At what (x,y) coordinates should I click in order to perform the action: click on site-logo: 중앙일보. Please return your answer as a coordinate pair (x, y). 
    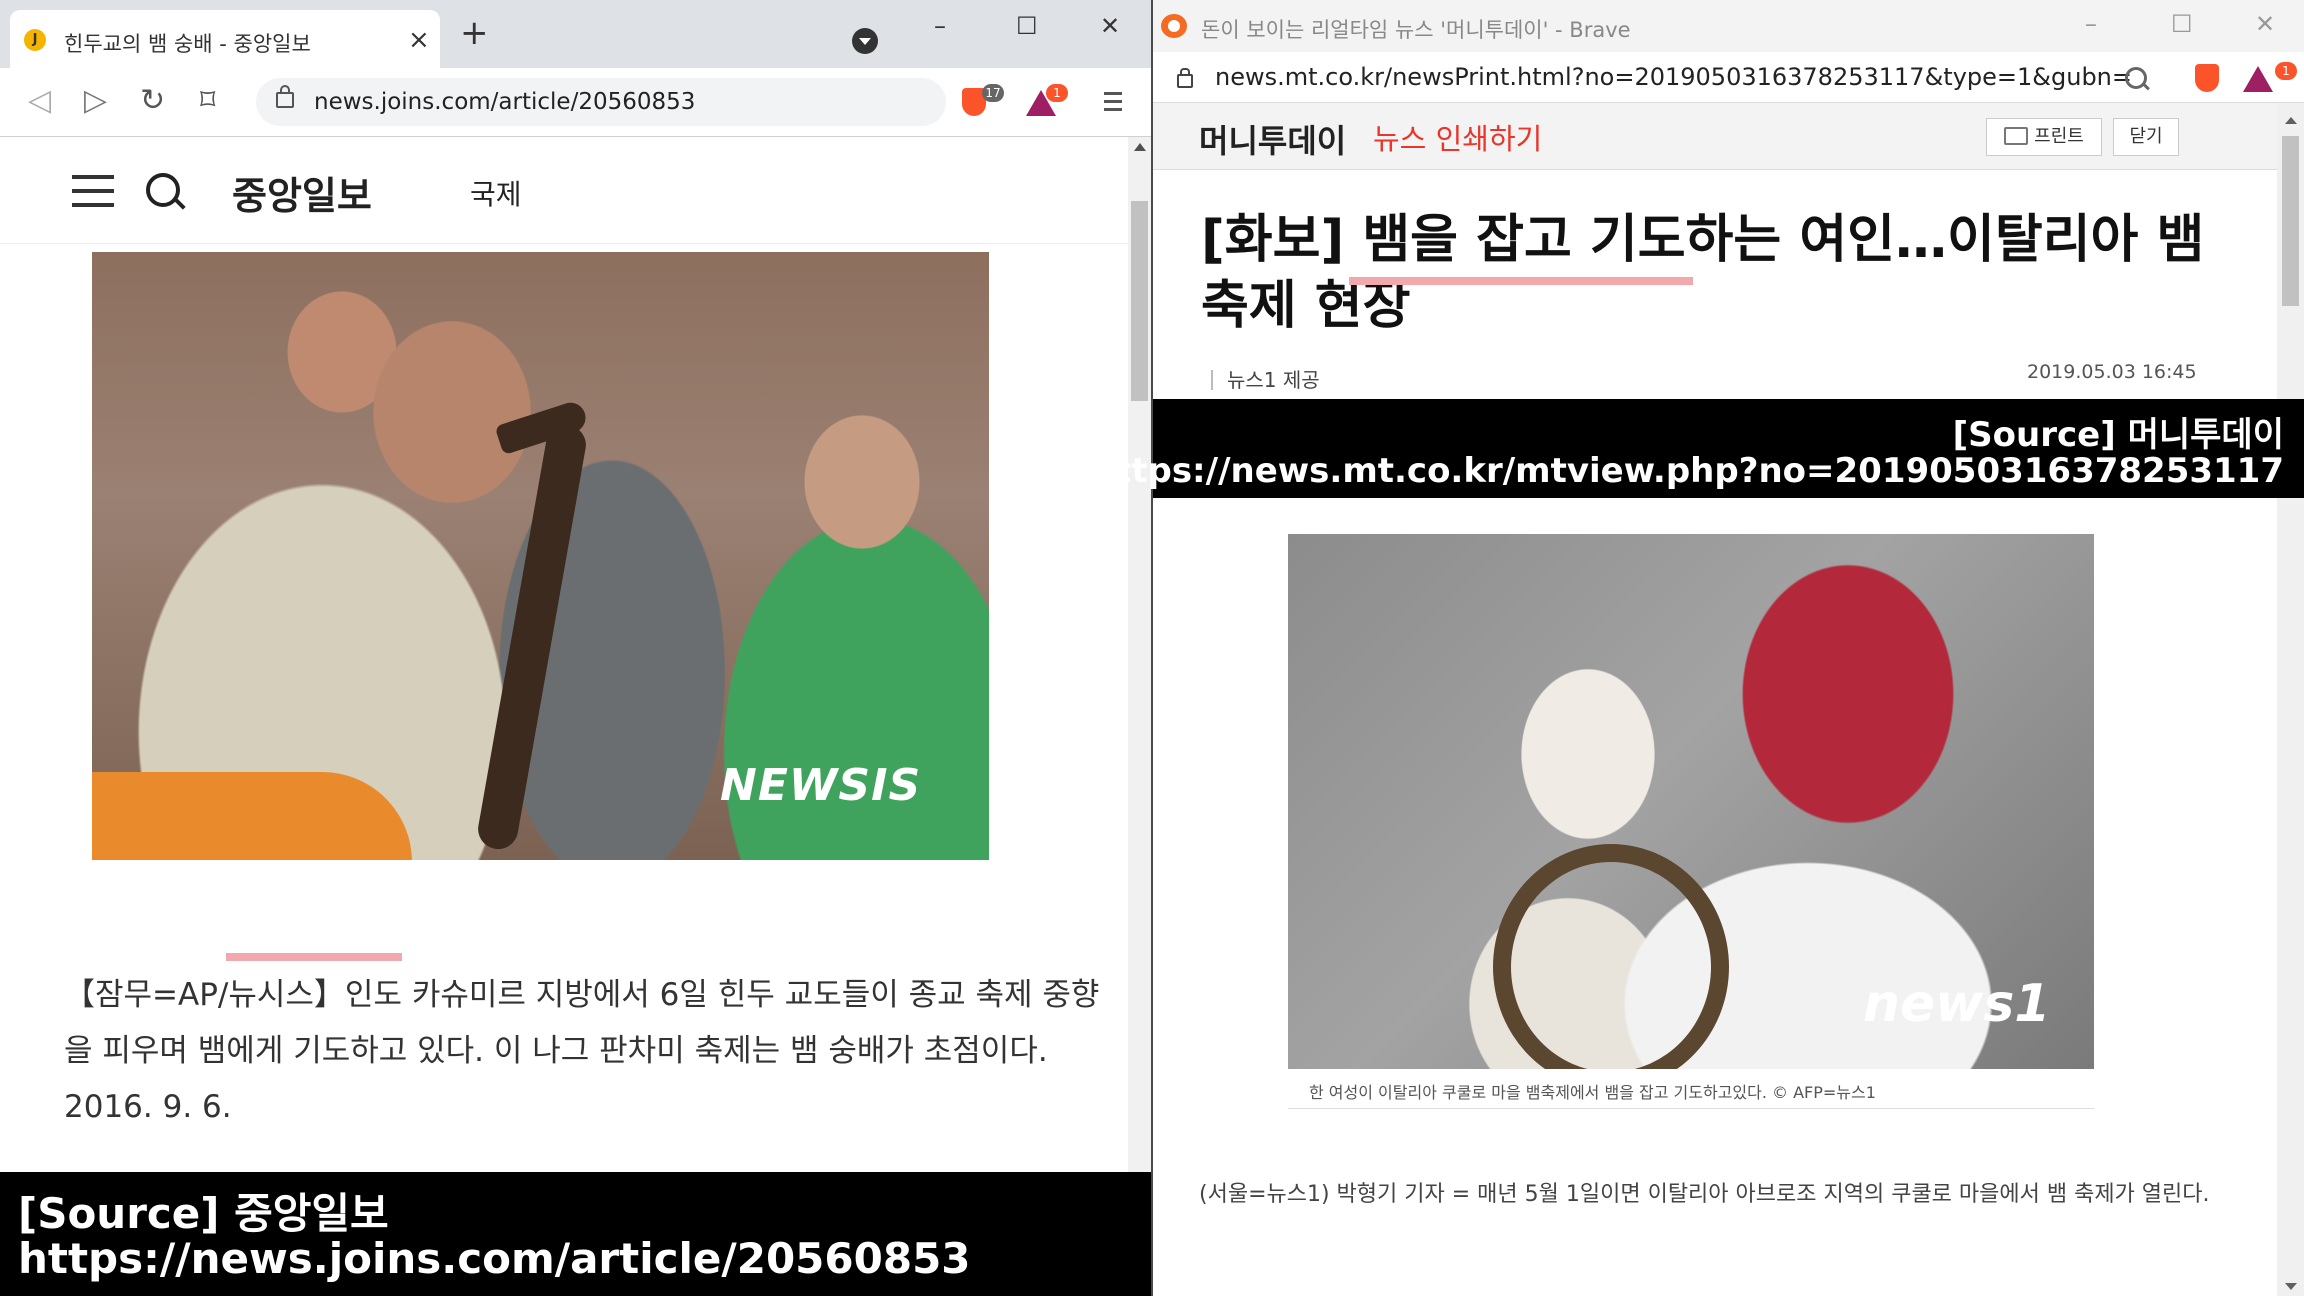
    Looking at the image, I should click on (302, 192).